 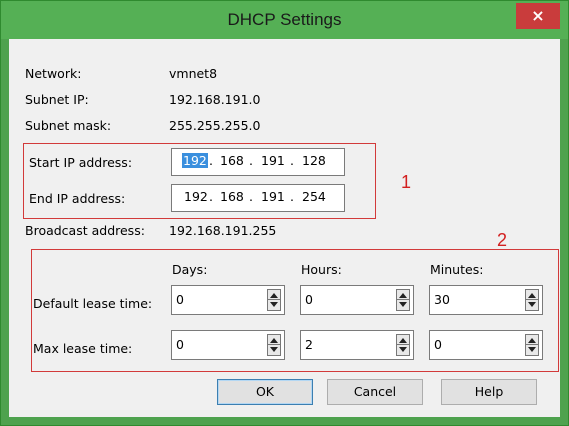 What do you see at coordinates (457, 269) in the screenshot?
I see `minutes-header: Minutes:` at bounding box center [457, 269].